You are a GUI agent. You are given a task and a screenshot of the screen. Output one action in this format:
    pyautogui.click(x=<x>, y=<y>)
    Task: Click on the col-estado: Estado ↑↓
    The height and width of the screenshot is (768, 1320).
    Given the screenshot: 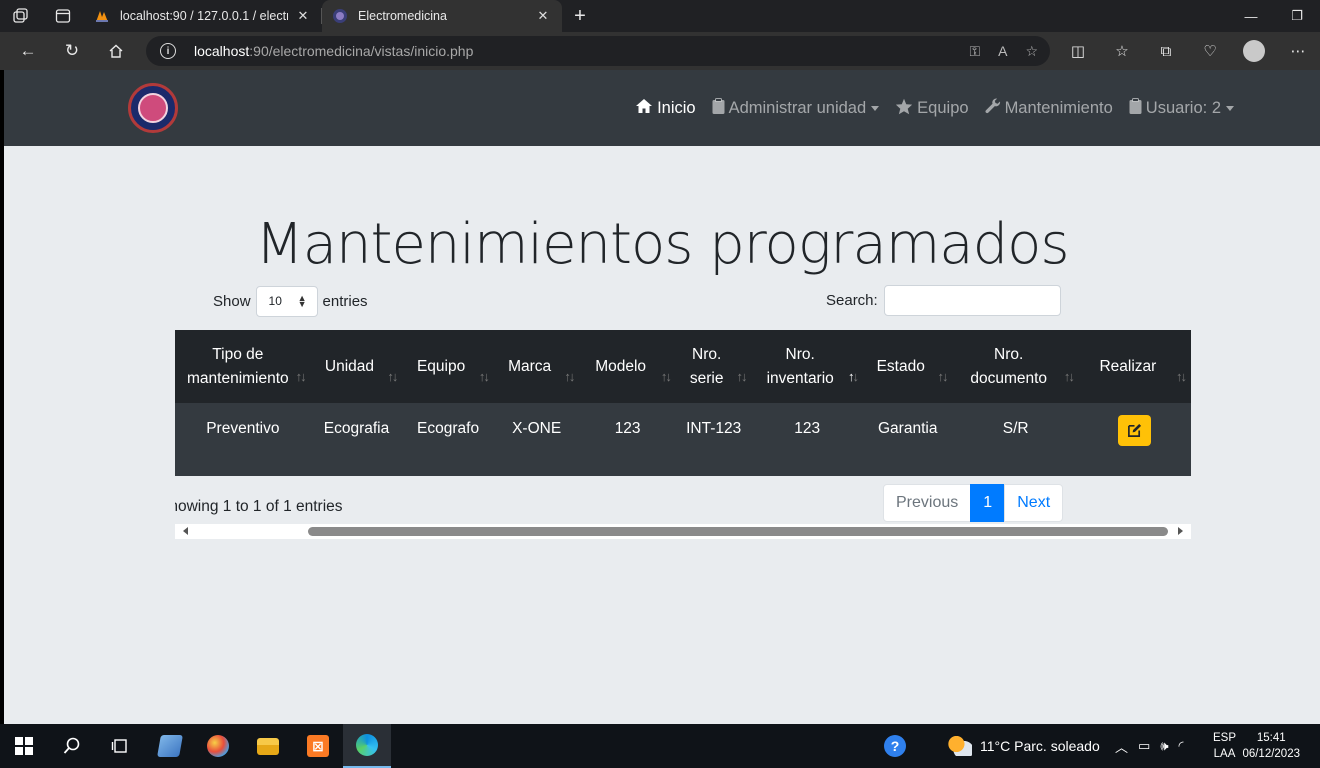 What is the action you would take?
    pyautogui.click(x=907, y=366)
    